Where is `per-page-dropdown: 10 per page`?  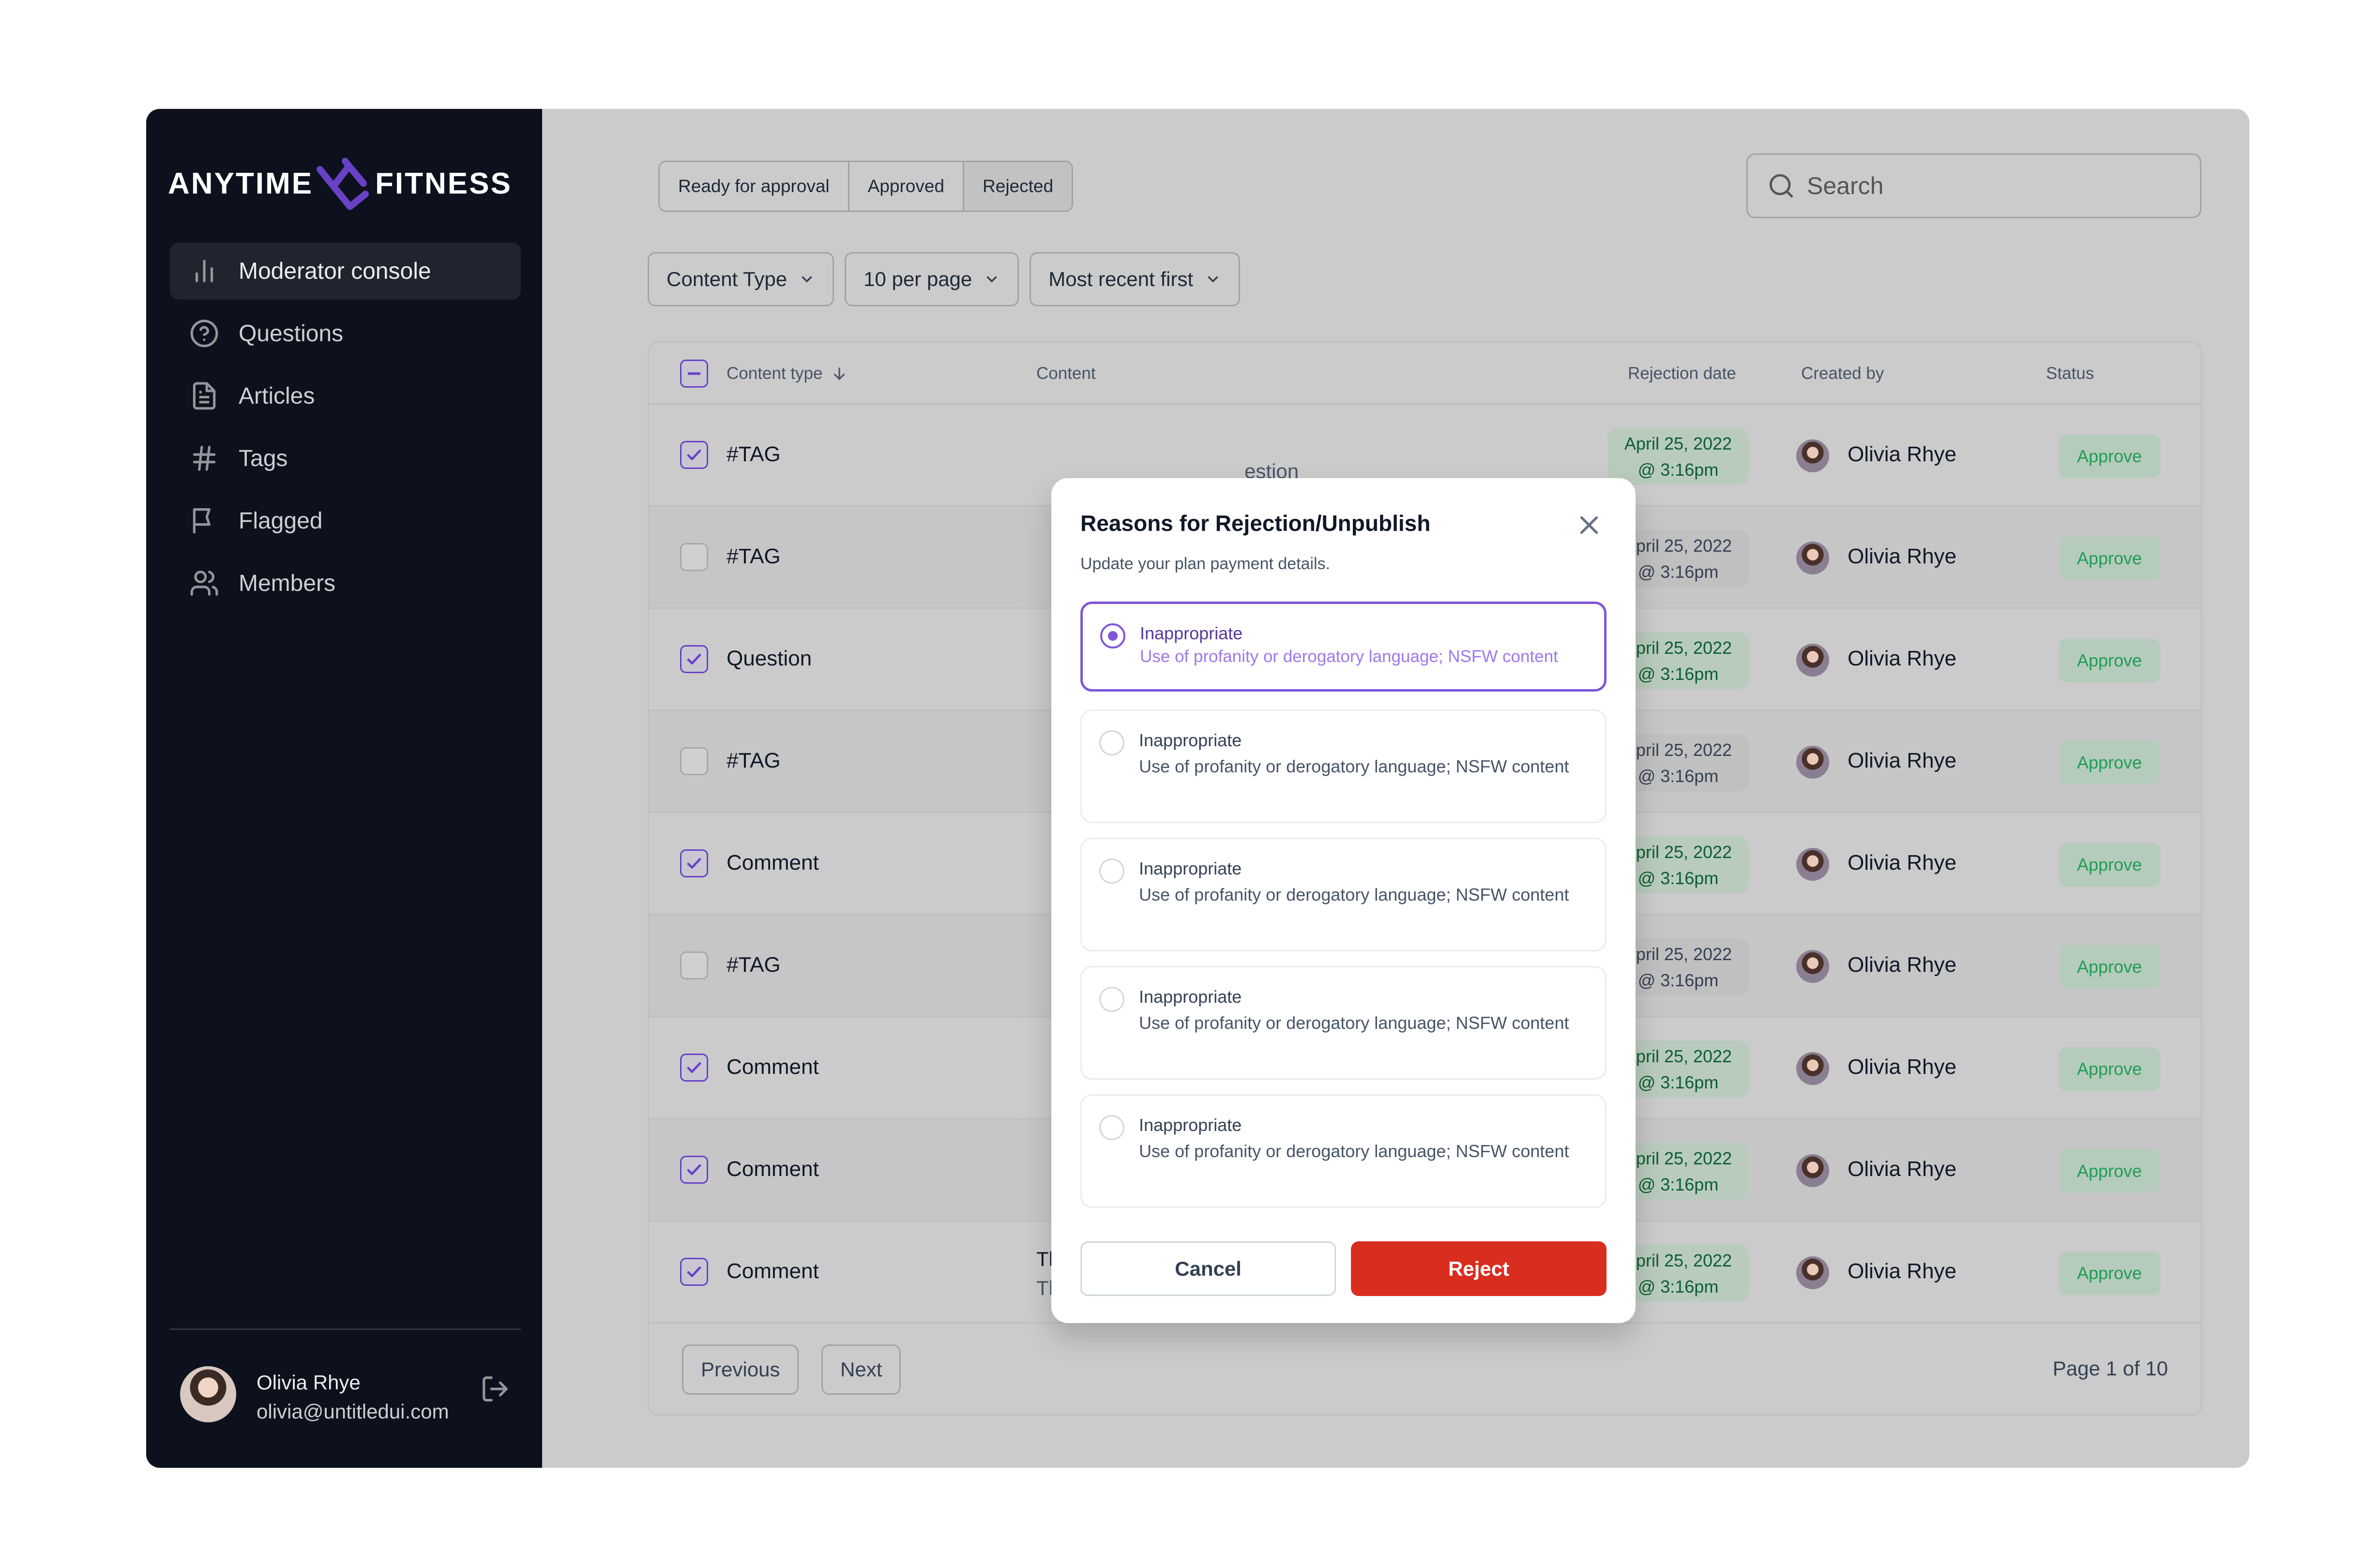
per-page-dropdown: 10 per page is located at coordinates (932, 279).